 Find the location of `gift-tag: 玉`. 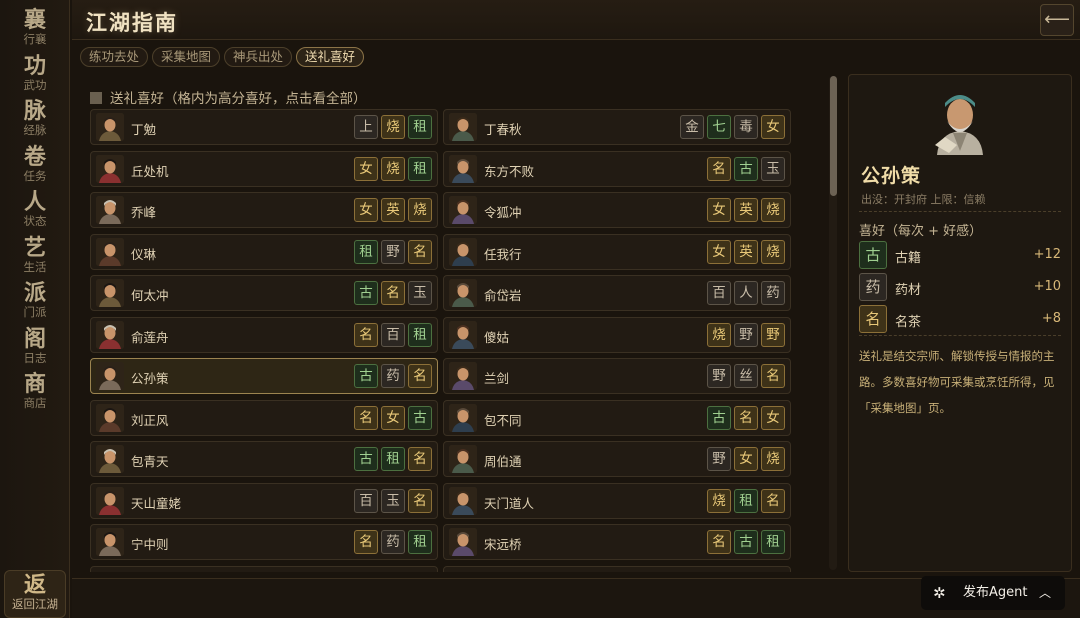

gift-tag: 玉 is located at coordinates (393, 500).